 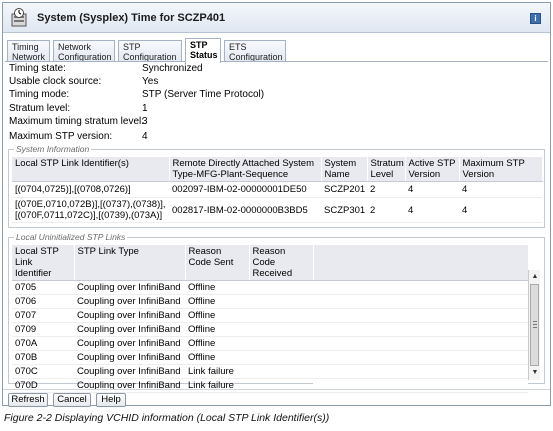 I want to click on links-scrollbar: ▲ ▼, so click(x=534, y=325).